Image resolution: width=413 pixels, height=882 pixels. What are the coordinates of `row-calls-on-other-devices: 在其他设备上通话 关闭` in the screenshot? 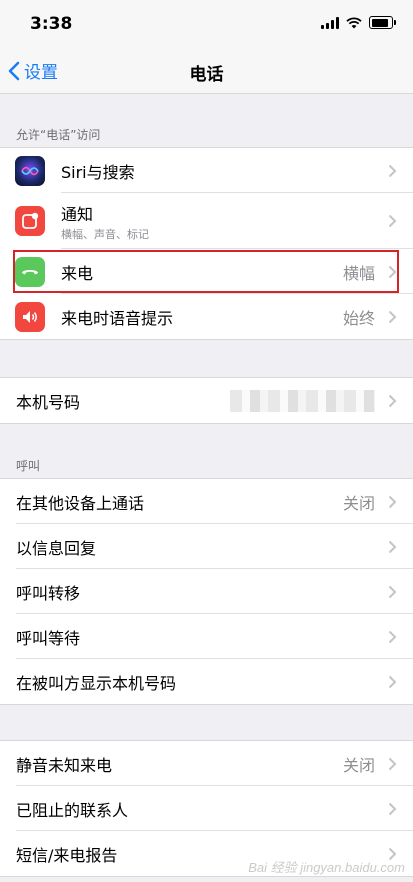 It's located at (206, 501).